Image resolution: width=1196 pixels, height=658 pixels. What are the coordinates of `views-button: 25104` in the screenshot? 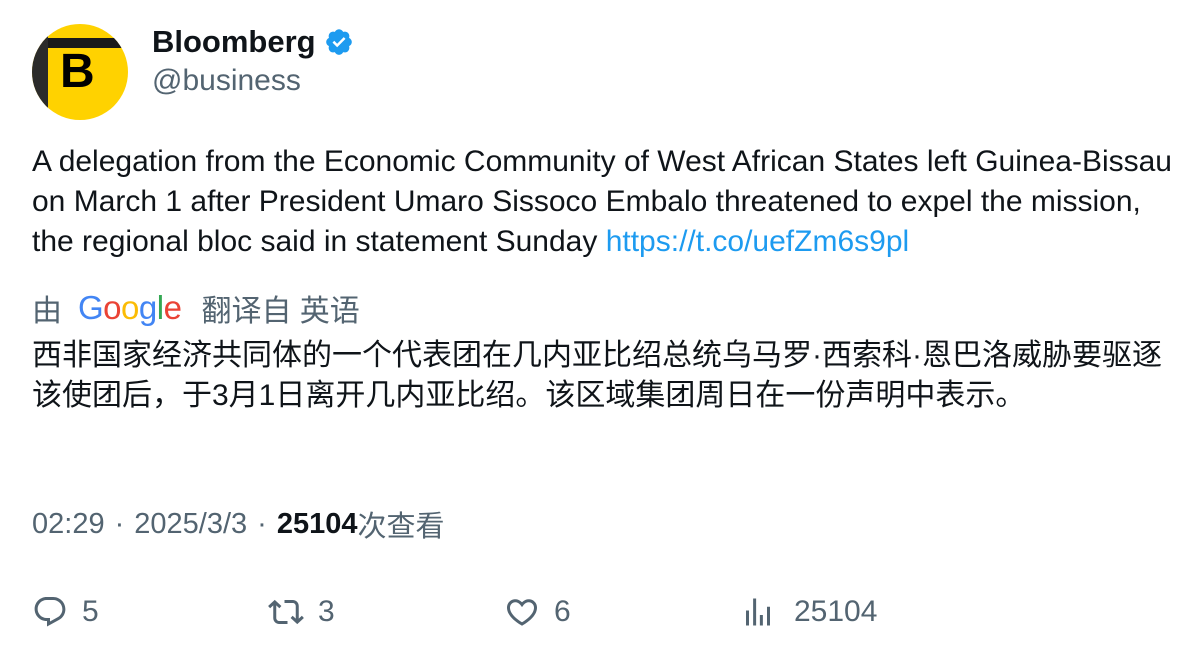 It's located at (808, 612).